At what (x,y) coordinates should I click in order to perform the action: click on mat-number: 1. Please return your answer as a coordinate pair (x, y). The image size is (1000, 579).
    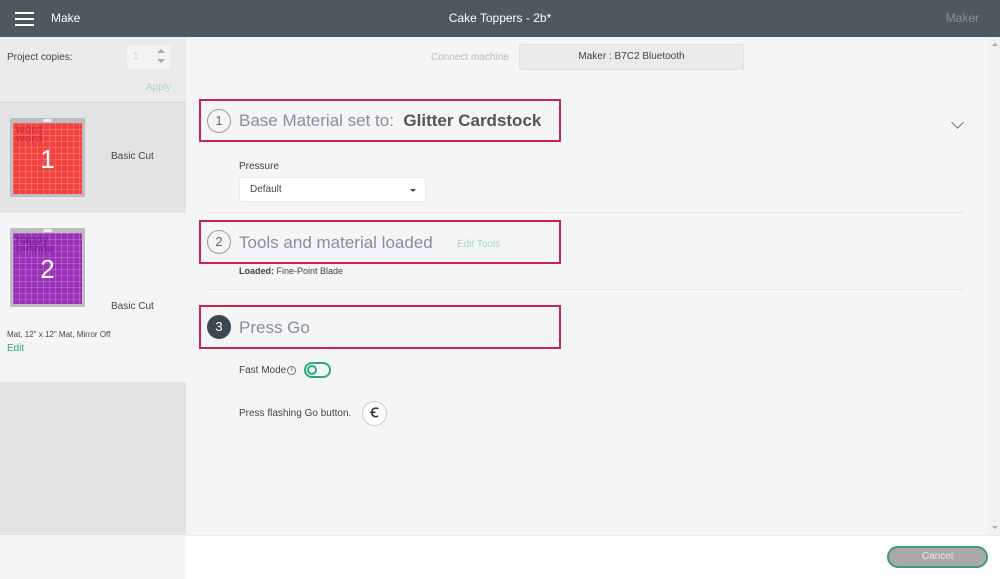
    Looking at the image, I should click on (47, 159).